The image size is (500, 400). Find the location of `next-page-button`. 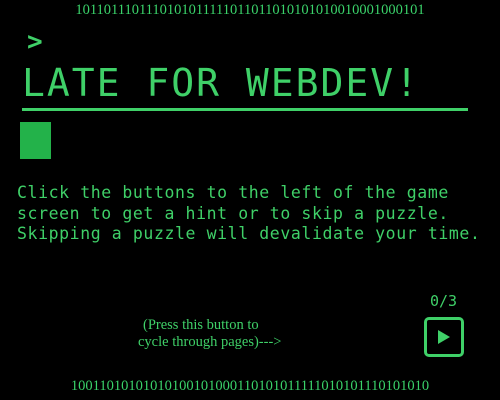

next-page-button is located at coordinates (444, 337).